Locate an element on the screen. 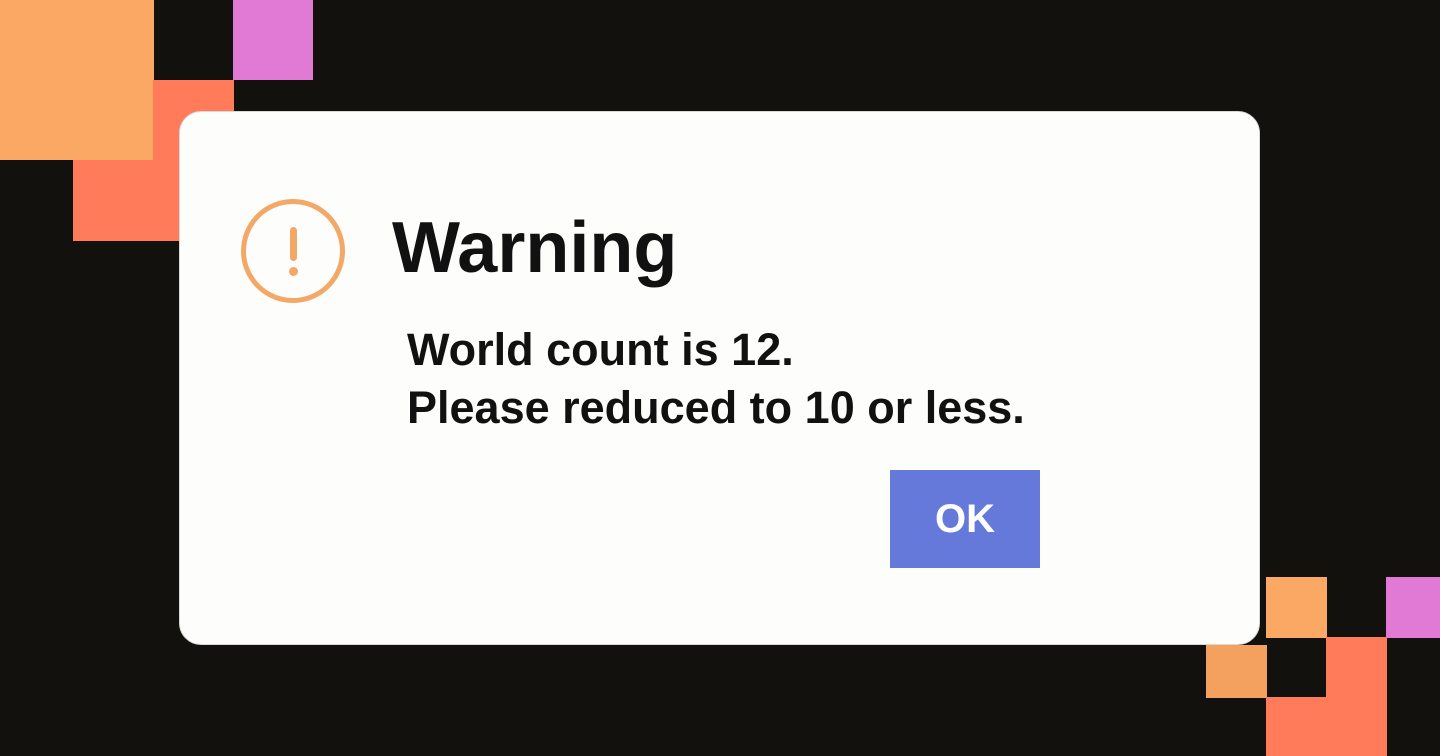 Image resolution: width=1440 pixels, height=756 pixels. exclamation-dot is located at coordinates (293, 271).